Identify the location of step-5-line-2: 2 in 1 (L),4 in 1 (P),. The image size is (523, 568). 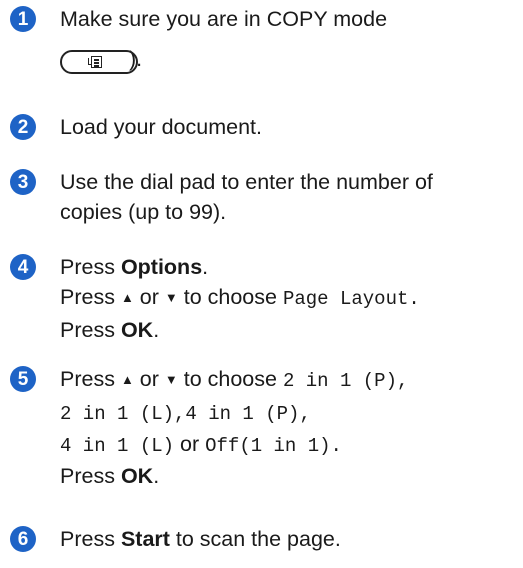
(289, 413).